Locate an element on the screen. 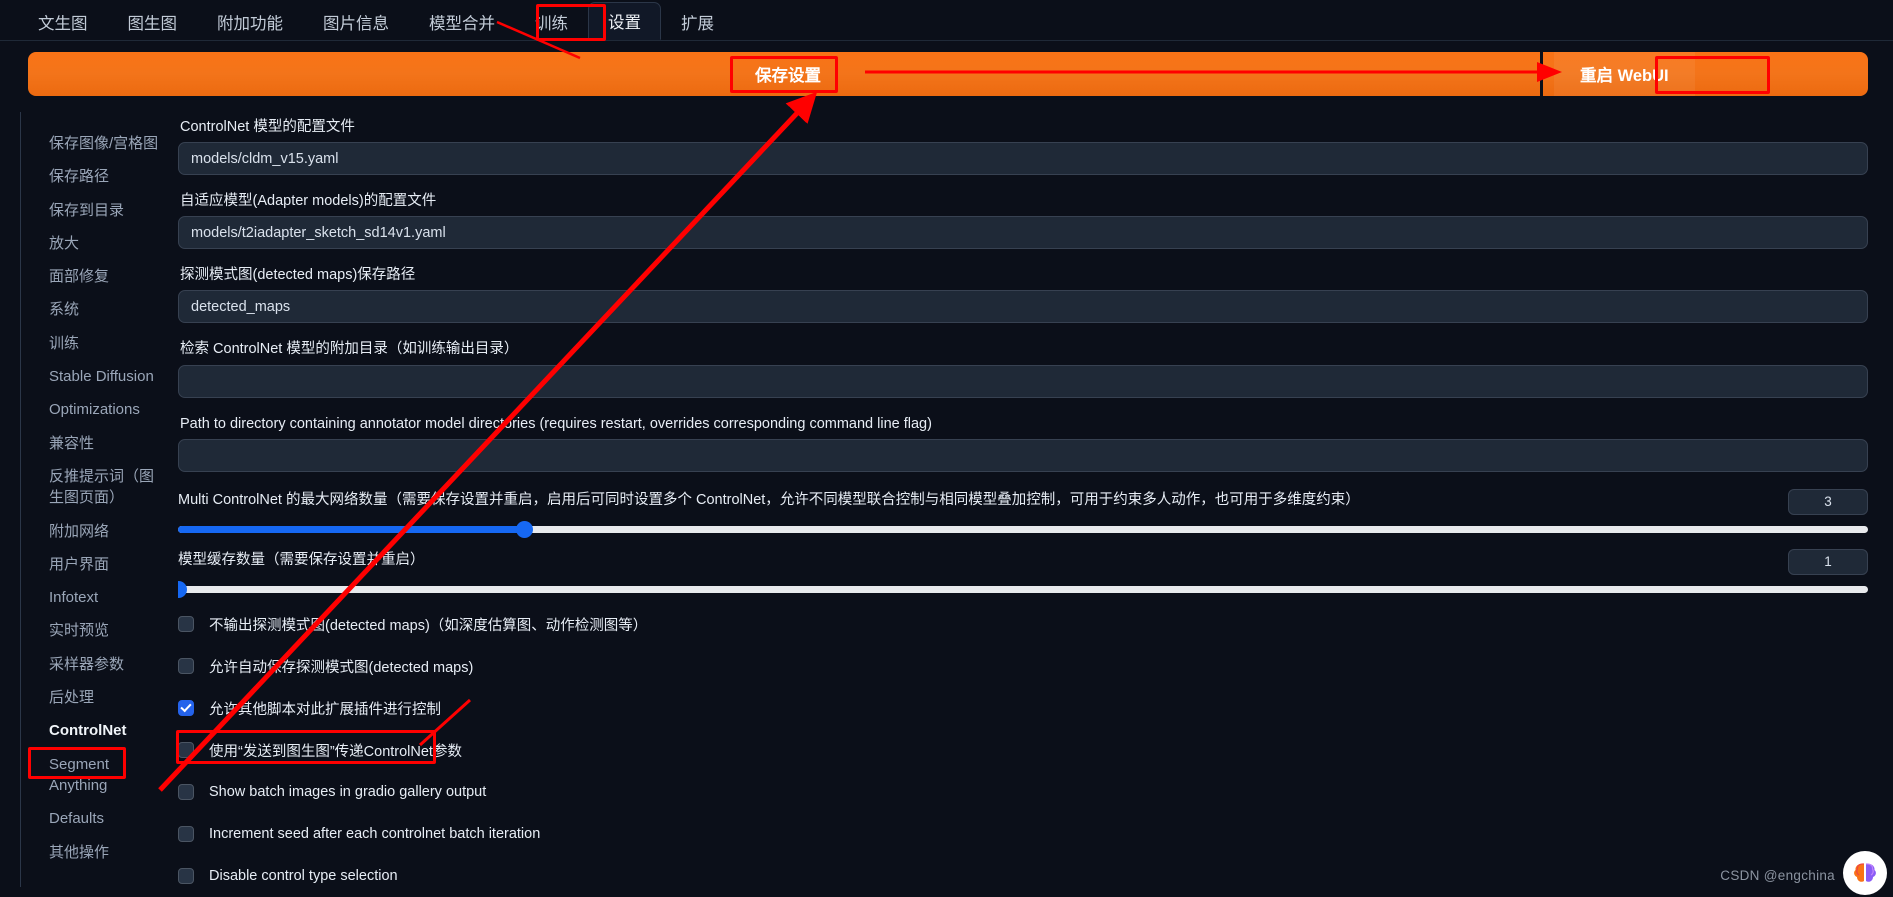 The image size is (1893, 897). tab-png-info: 图片信息 is located at coordinates (356, 21).